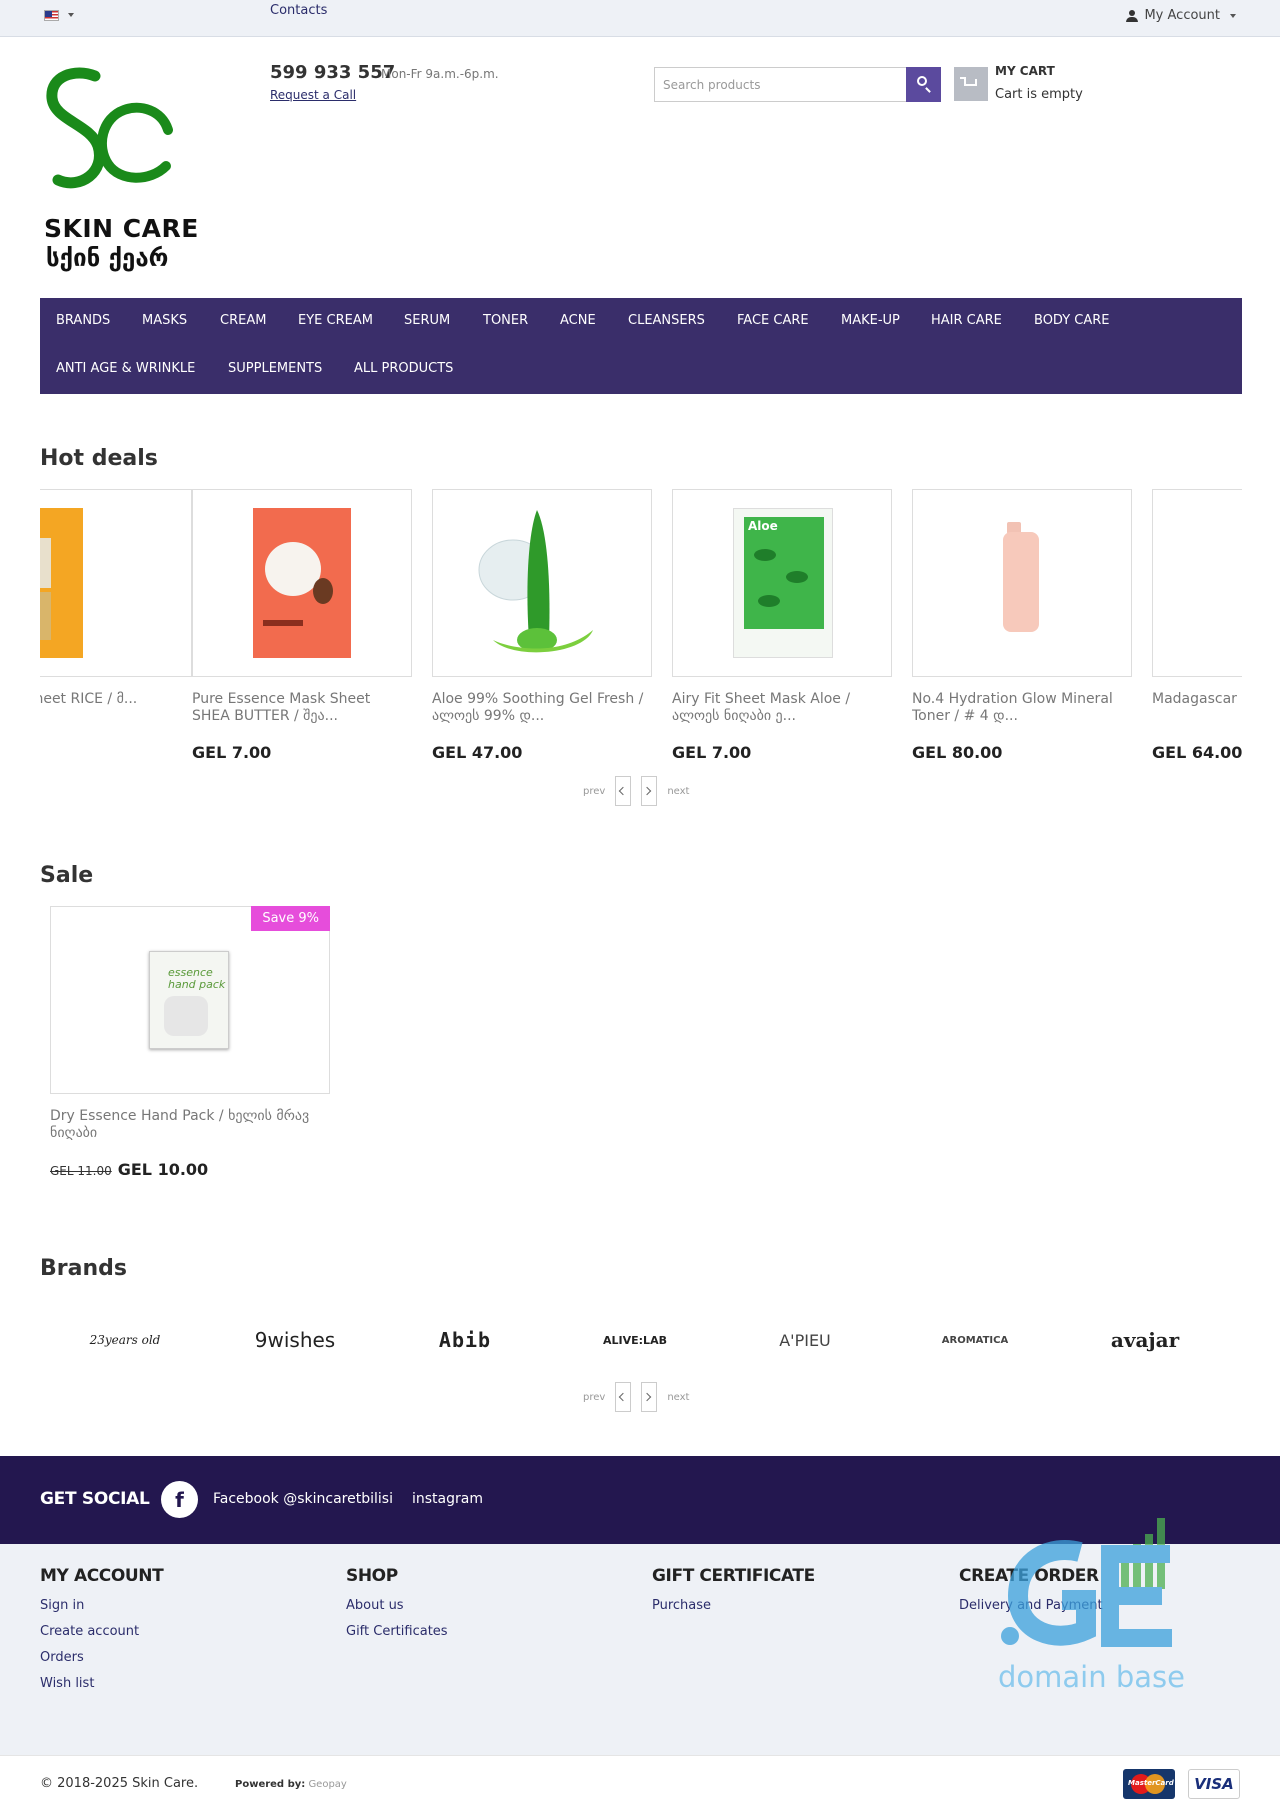  What do you see at coordinates (333, 72) in the screenshot?
I see `phone-number: 599 933 557` at bounding box center [333, 72].